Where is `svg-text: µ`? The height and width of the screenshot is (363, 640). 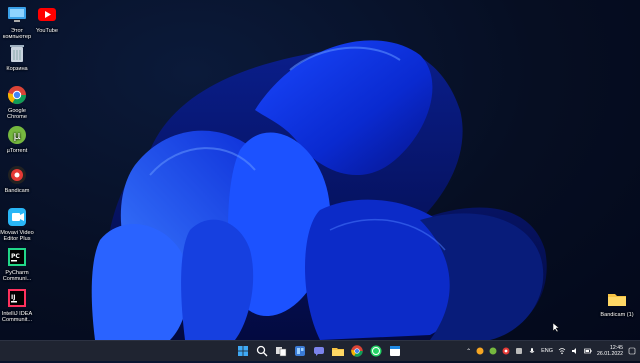 svg-text: µ is located at coordinates (17, 135).